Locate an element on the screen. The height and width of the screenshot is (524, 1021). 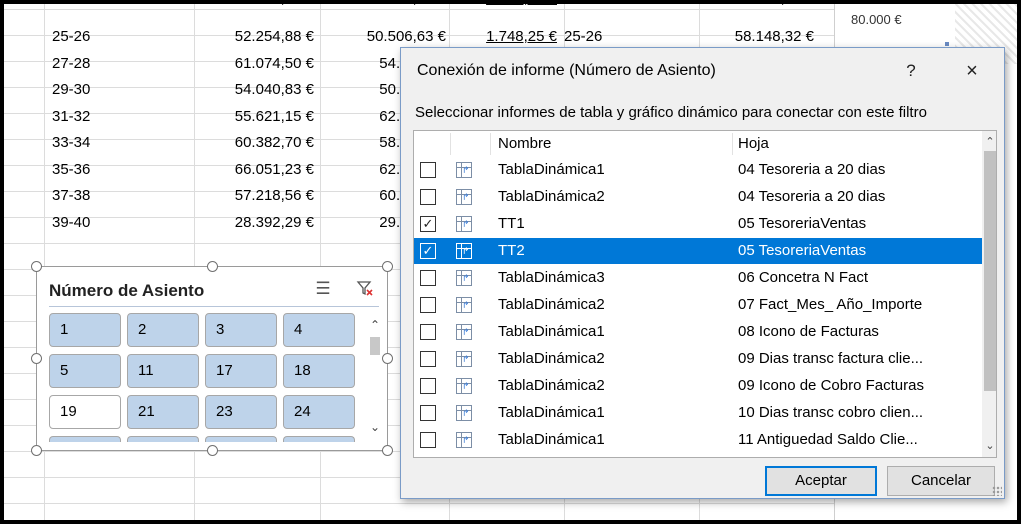
slicer-item: 2 is located at coordinates (163, 330).